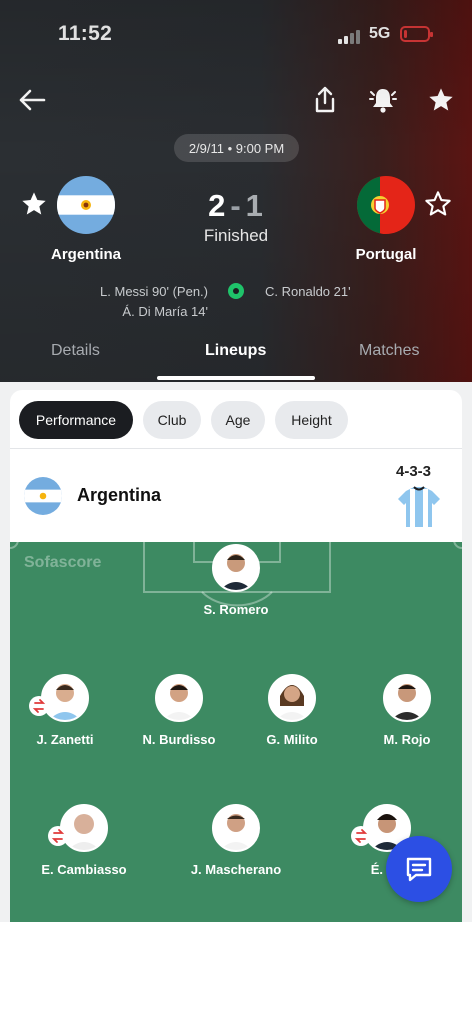  I want to click on tab-lineups: Lineups, so click(235, 351).